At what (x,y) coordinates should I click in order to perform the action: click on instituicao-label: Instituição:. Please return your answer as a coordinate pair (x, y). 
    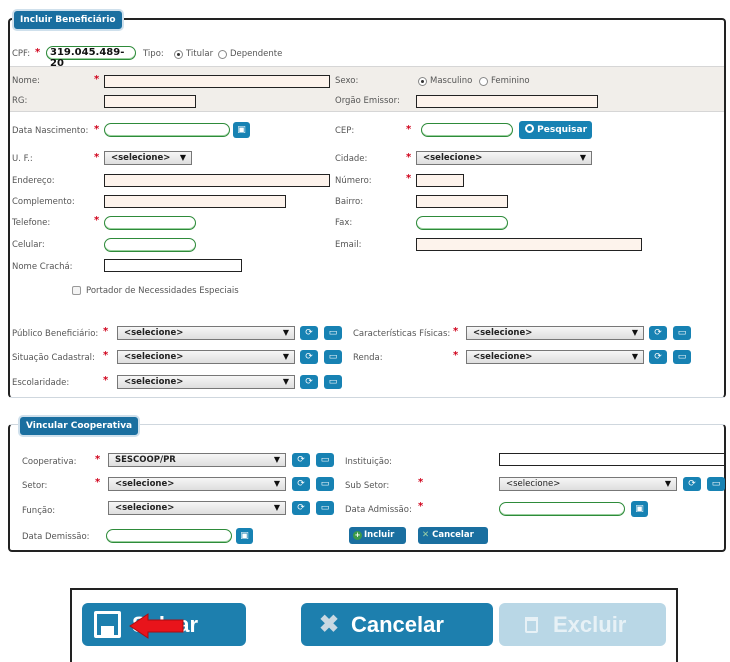
    Looking at the image, I should click on (369, 462).